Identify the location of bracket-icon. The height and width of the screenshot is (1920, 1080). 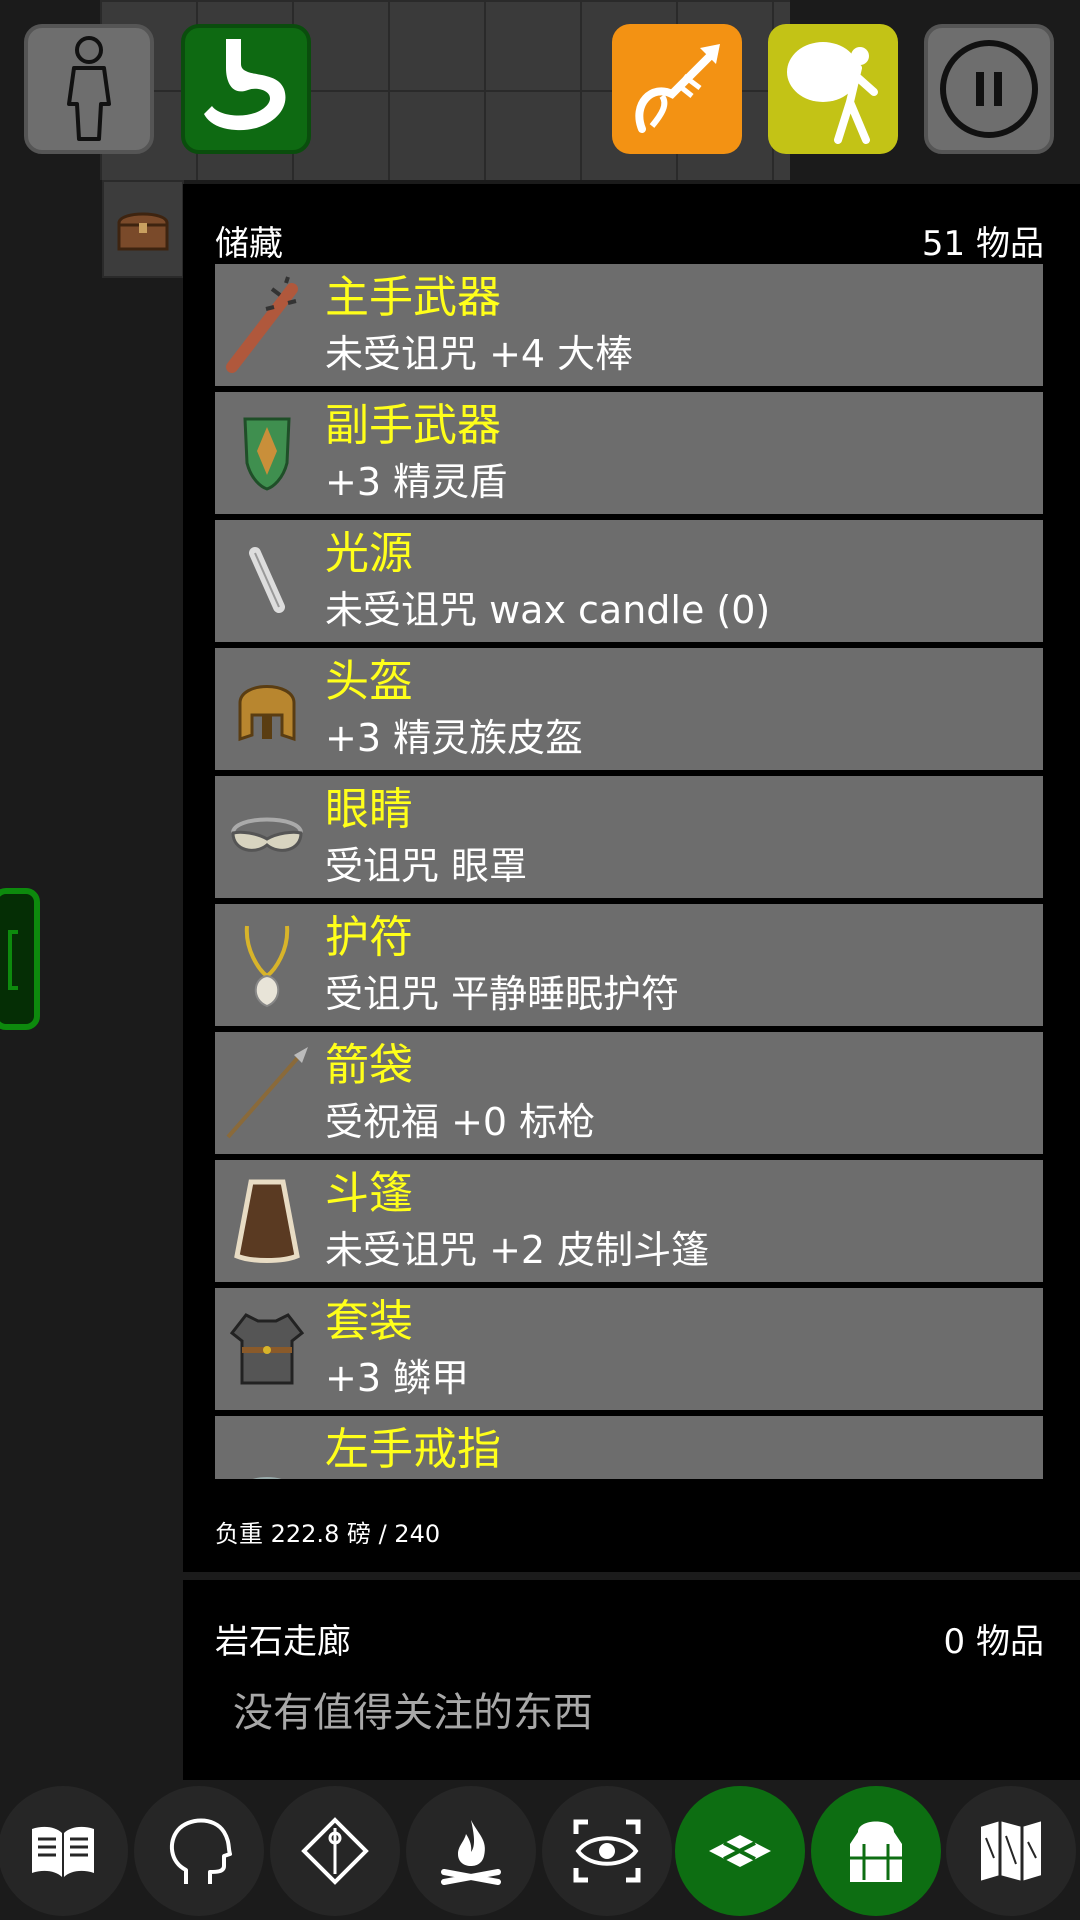
(13, 960).